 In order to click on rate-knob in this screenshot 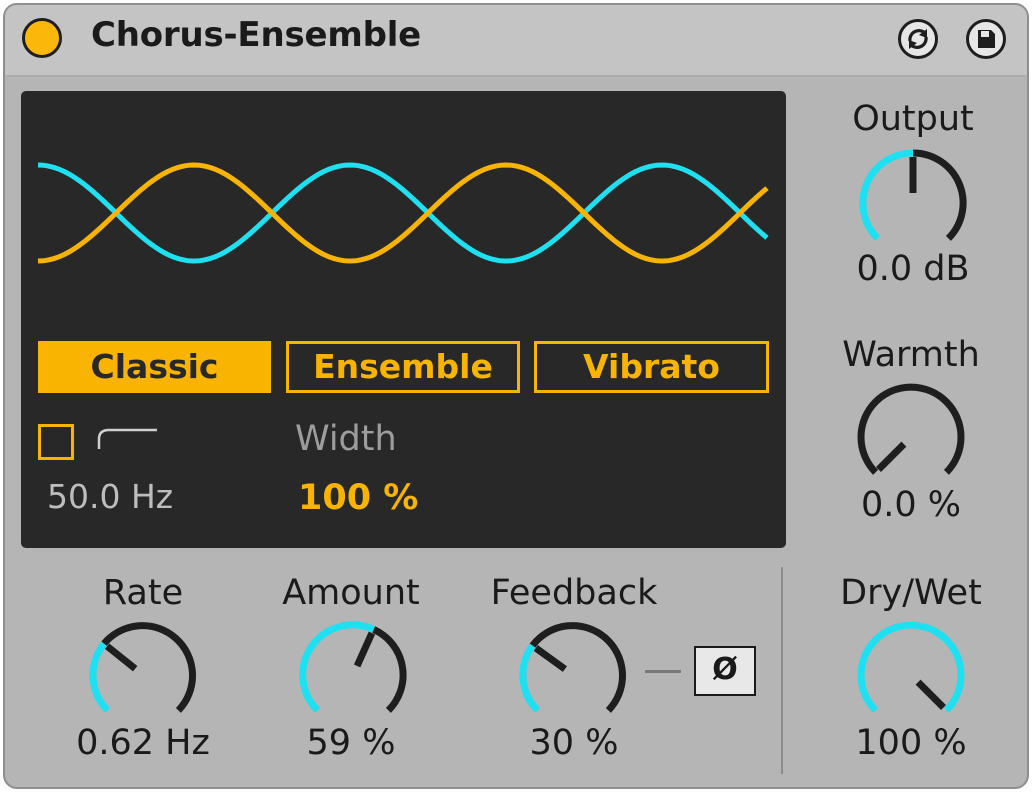, I will do `click(143, 675)`.